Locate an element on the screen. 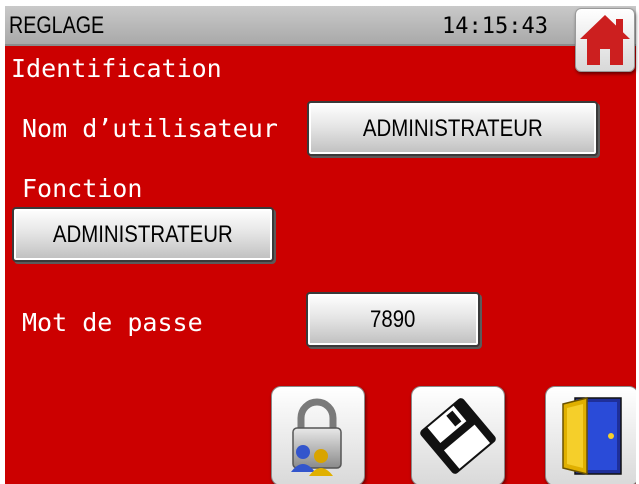  exit-button is located at coordinates (590, 435).